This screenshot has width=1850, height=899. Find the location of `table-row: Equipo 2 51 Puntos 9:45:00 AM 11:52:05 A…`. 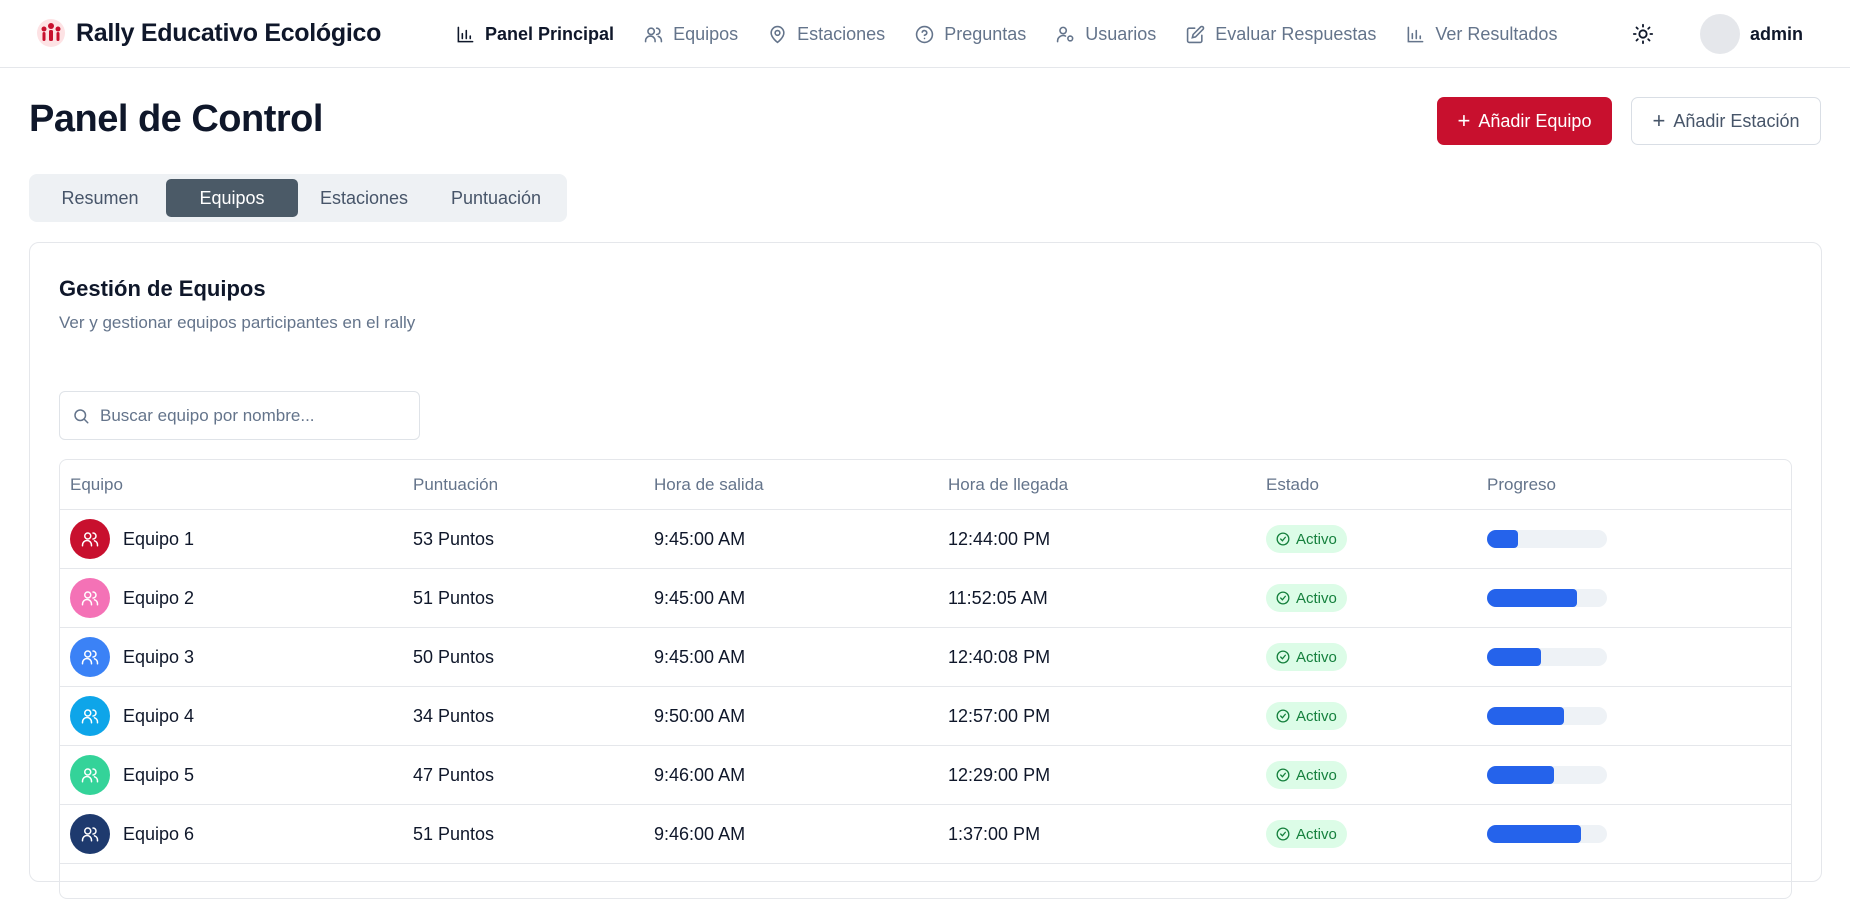

table-row: Equipo 2 51 Puntos 9:45:00 AM 11:52:05 A… is located at coordinates (925, 598).